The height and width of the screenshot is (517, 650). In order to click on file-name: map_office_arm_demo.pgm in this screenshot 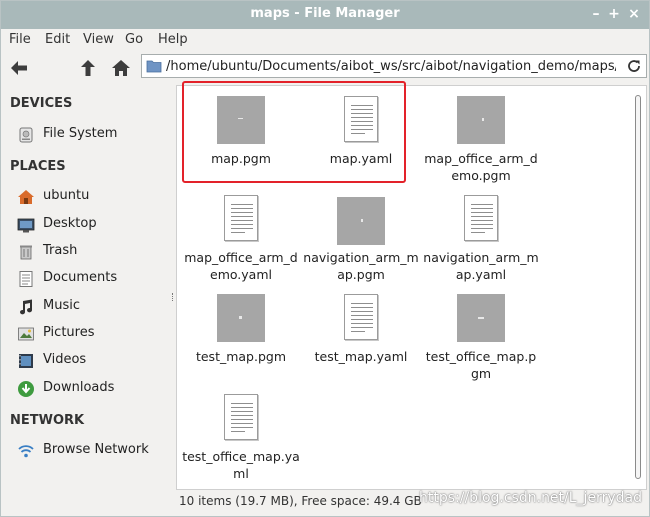, I will do `click(481, 167)`.